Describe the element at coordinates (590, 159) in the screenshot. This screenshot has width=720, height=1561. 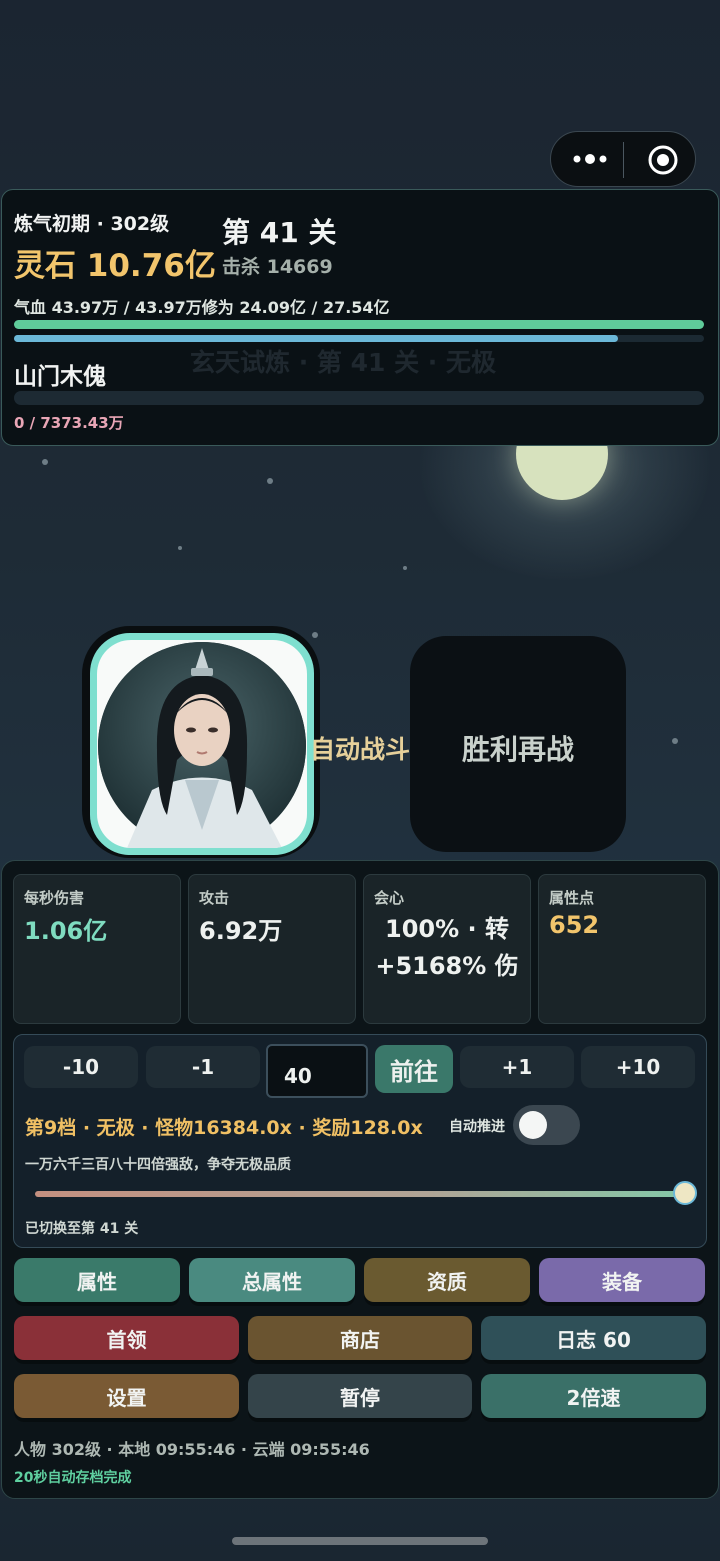
I see `more-dots-icon` at that location.